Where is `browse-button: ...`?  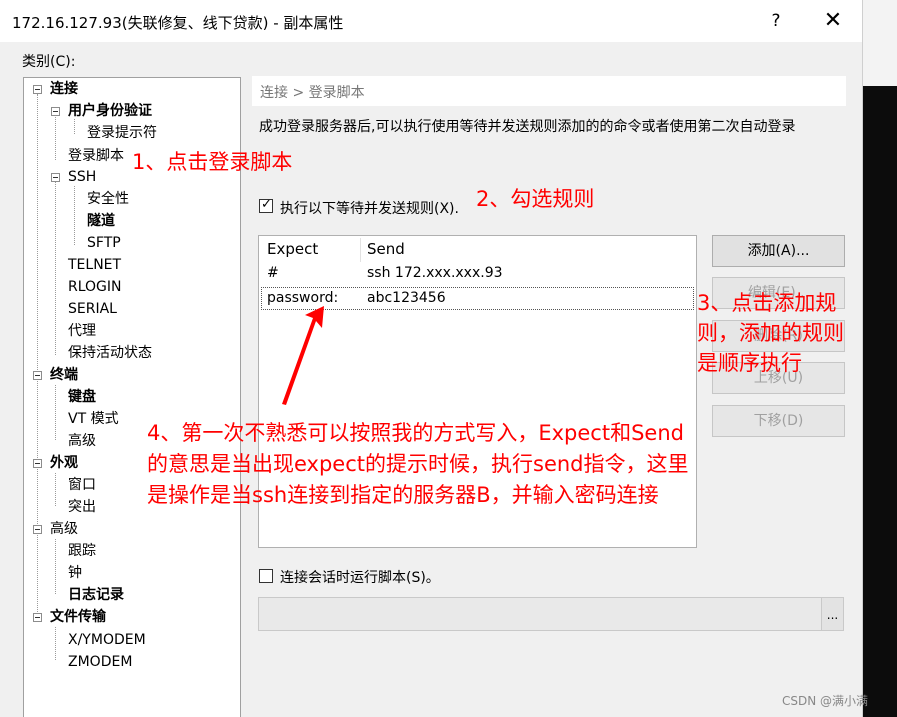 browse-button: ... is located at coordinates (832, 614).